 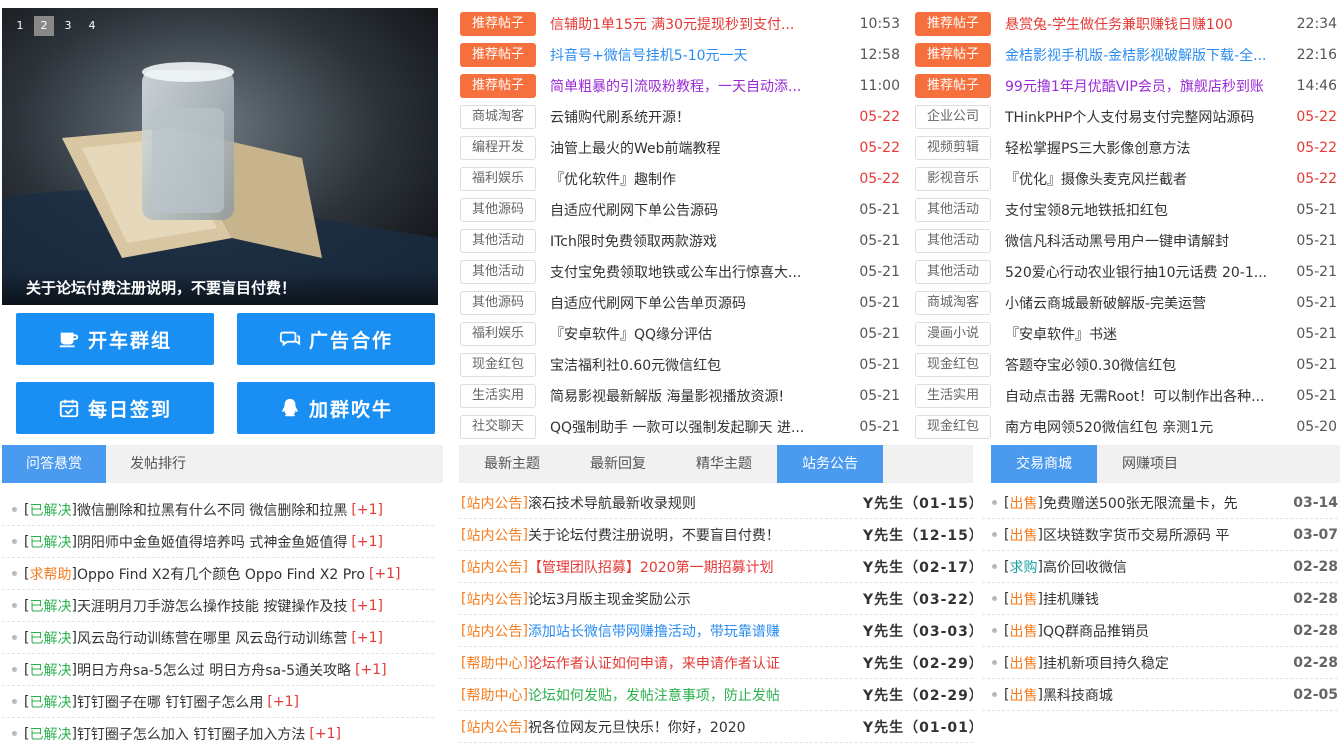 I want to click on trade-item: [ 出售 ] 免费赠送500张无限流量卡，先 03-14, so click(x=1160, y=503).